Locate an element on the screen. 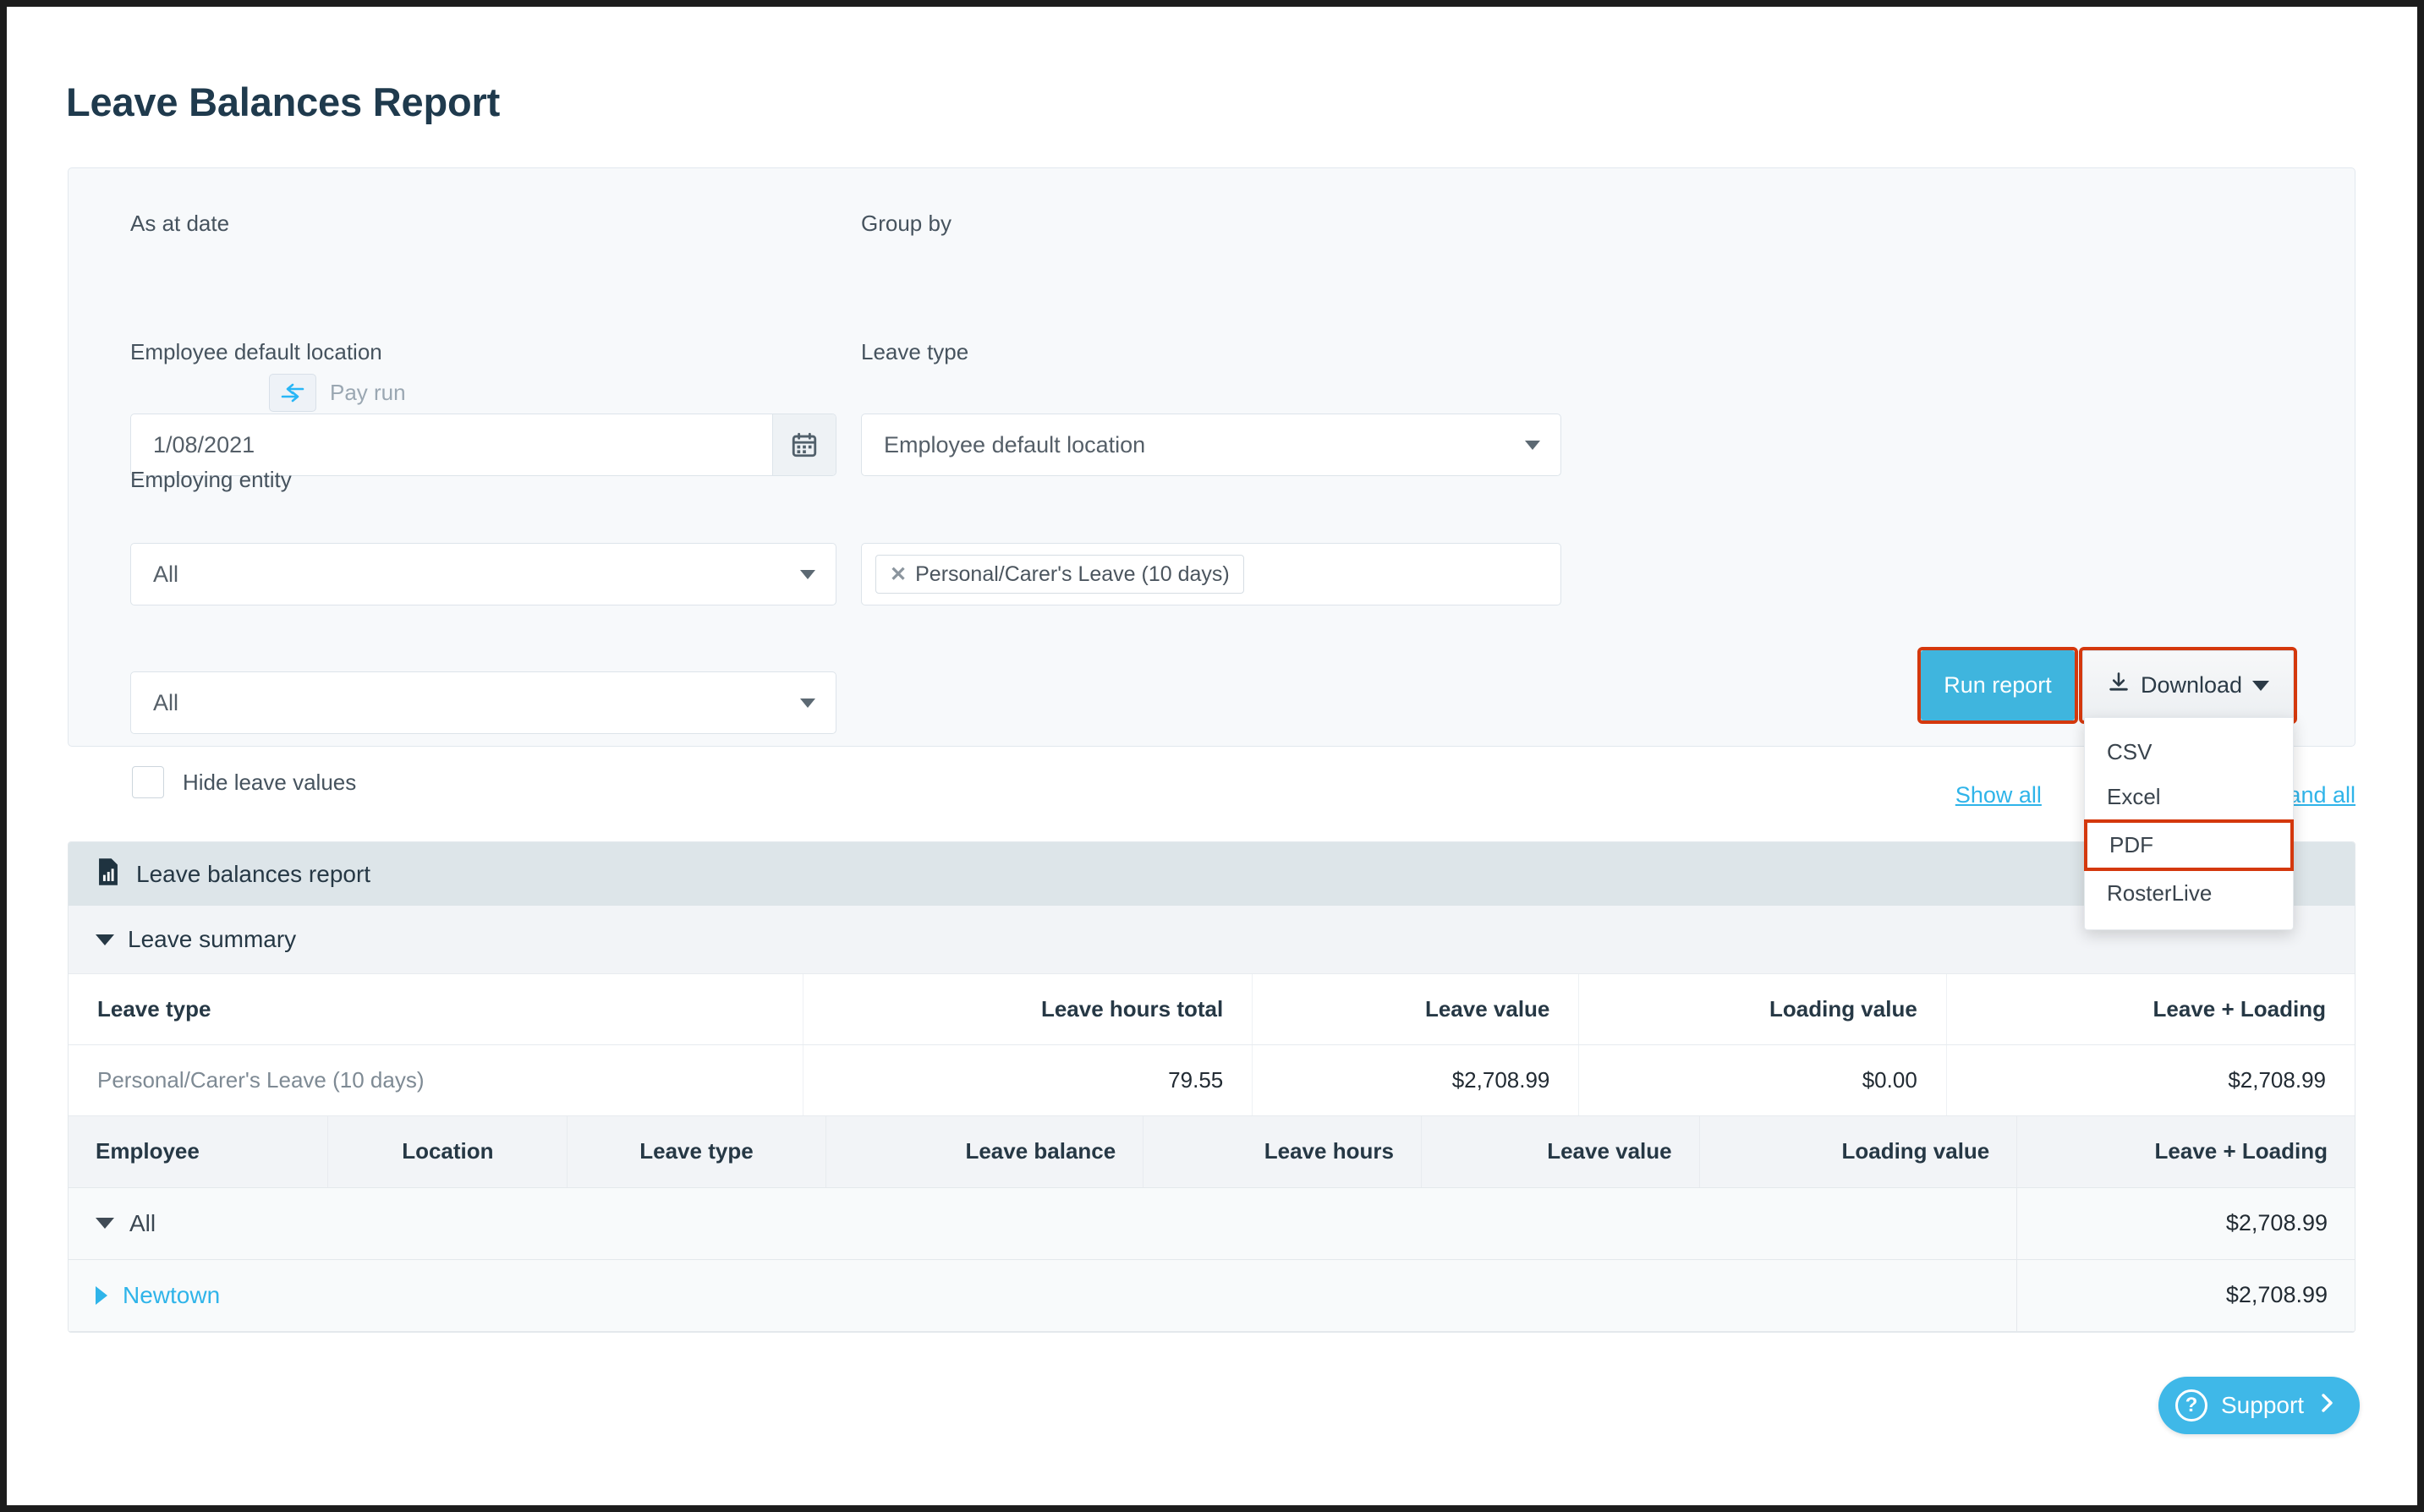  download-menu-item-csv: CSV is located at coordinates (2189, 752).